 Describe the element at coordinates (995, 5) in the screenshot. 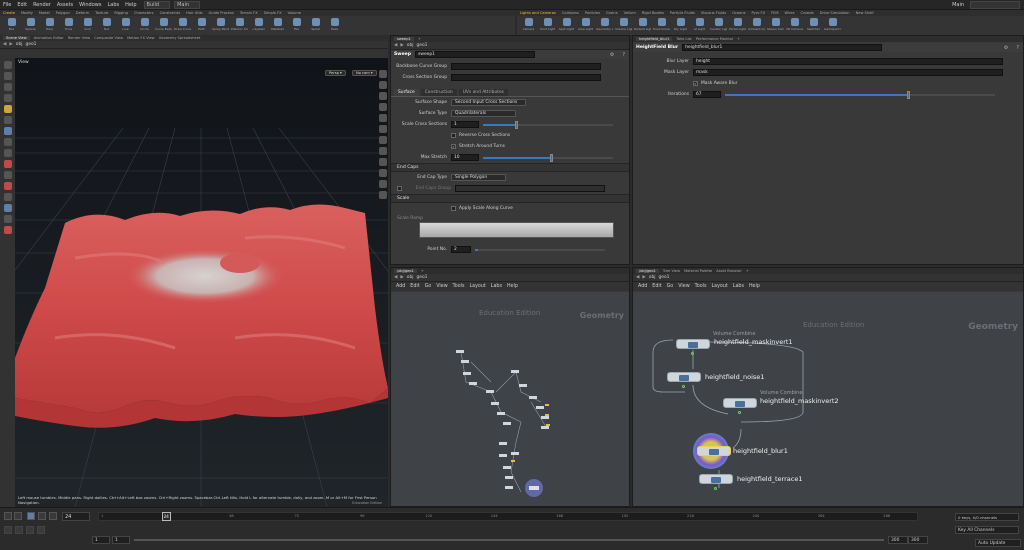

I see `search-field` at that location.